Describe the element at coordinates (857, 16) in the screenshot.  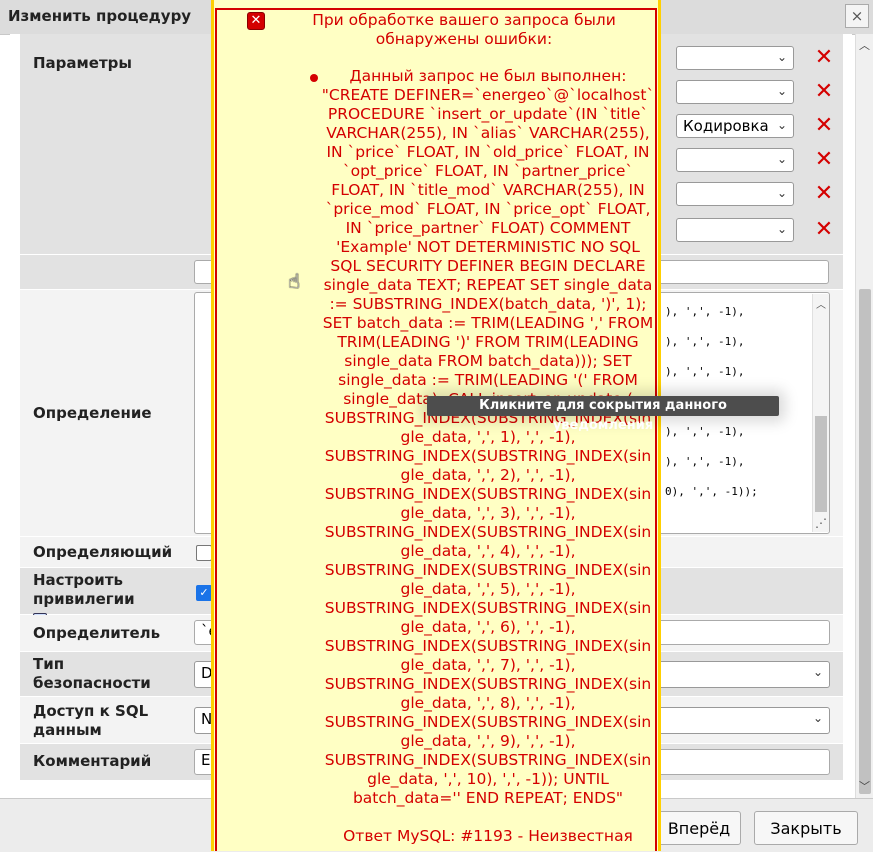
I see `dialog-close-icon: ×` at that location.